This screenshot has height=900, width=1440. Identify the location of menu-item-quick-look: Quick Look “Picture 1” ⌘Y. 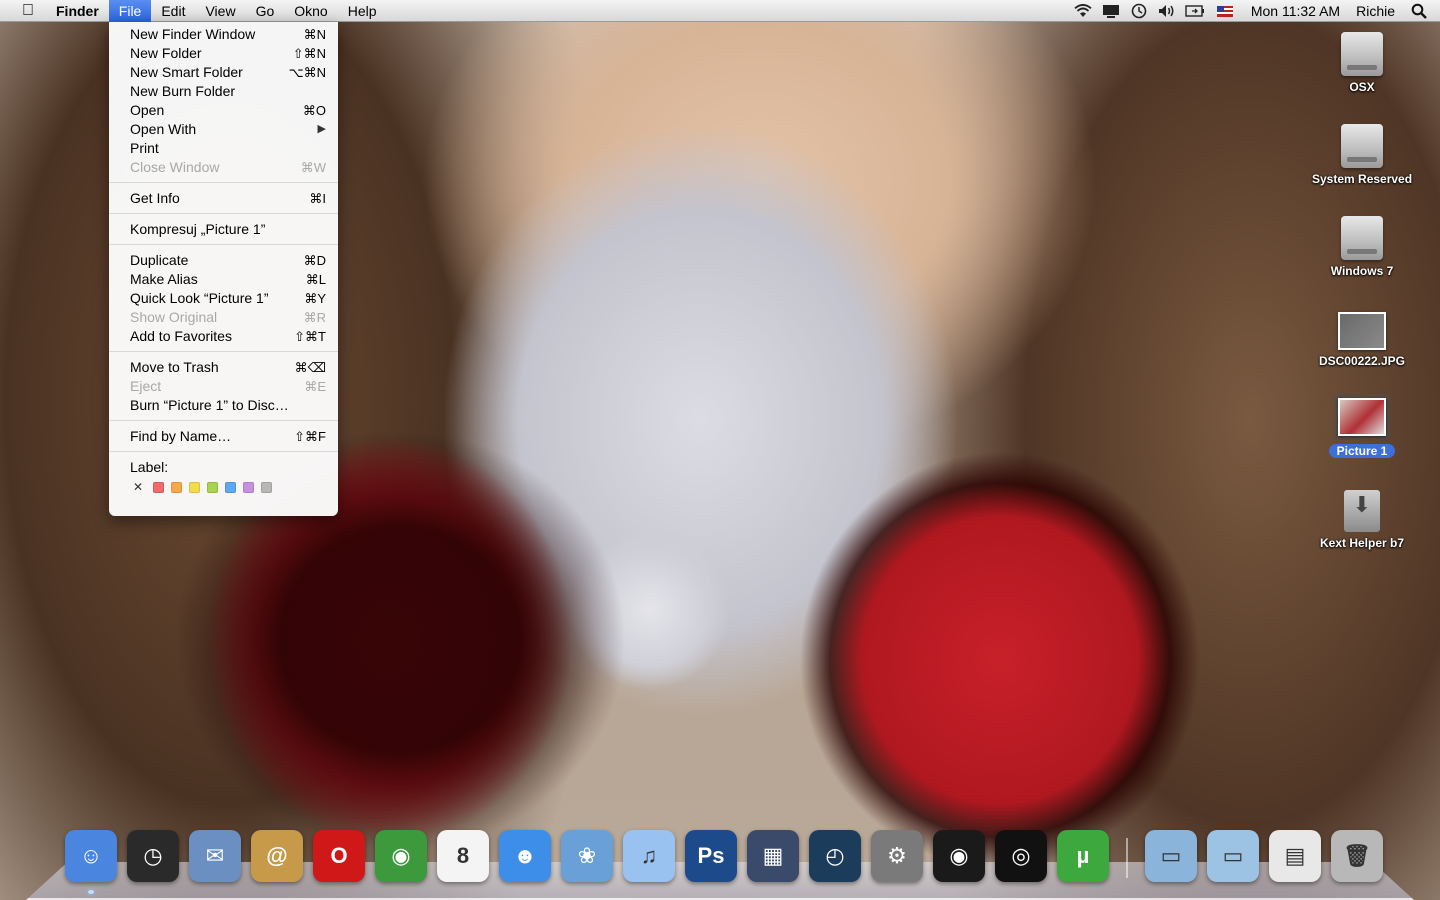
(223, 298).